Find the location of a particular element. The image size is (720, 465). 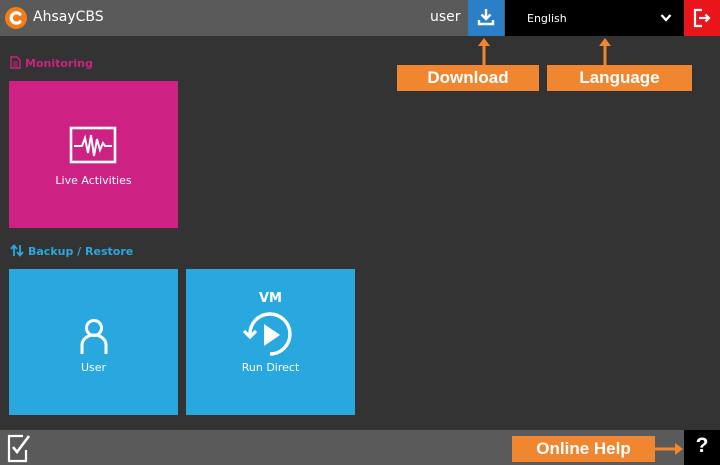

download-callout-arrow is located at coordinates (484, 52).